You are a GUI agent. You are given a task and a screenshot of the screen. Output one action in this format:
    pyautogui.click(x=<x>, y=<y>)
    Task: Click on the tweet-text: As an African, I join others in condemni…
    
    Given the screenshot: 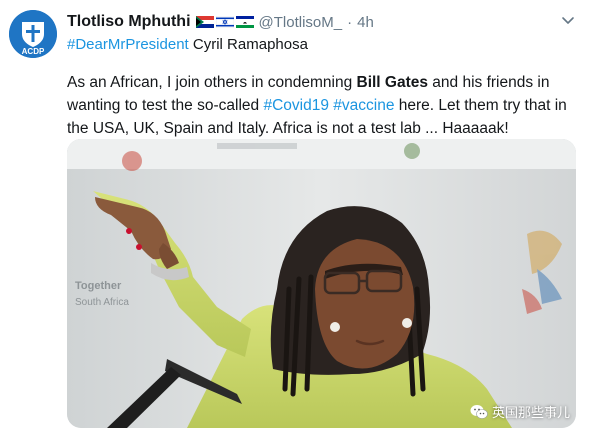 What is the action you would take?
    pyautogui.click(x=327, y=105)
    